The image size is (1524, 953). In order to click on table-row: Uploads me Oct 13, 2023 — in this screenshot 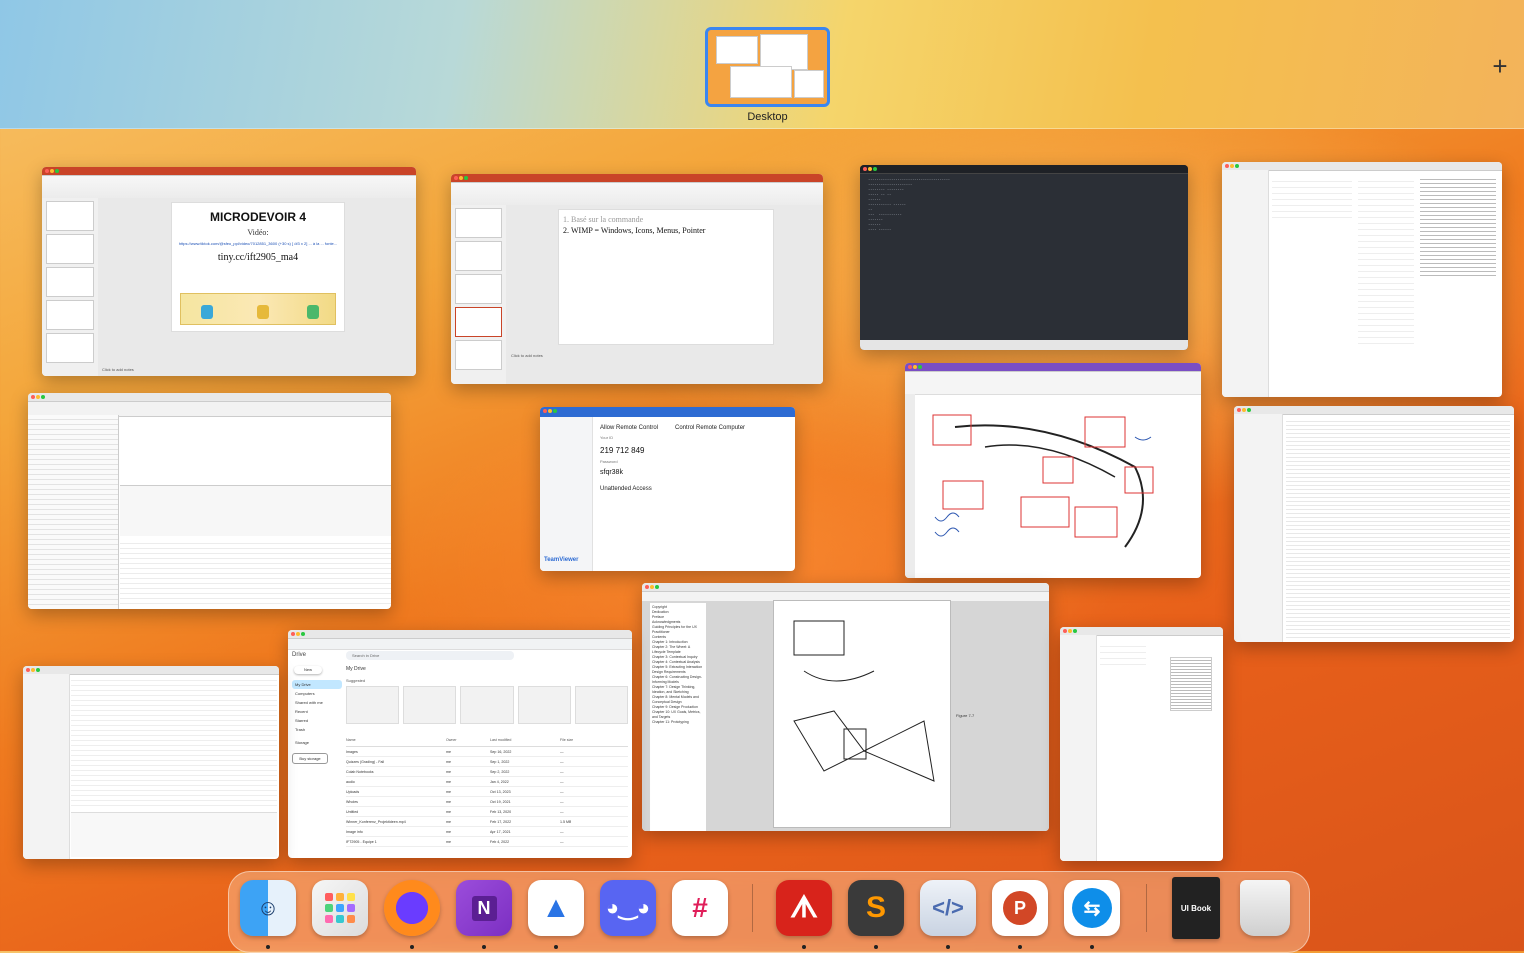, I will do `click(487, 792)`.